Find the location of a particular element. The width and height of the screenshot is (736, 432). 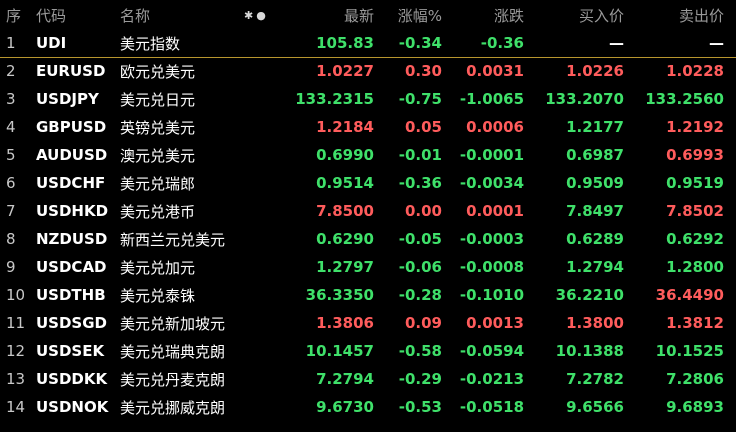

bid-price: 133.2070 is located at coordinates (584, 99).